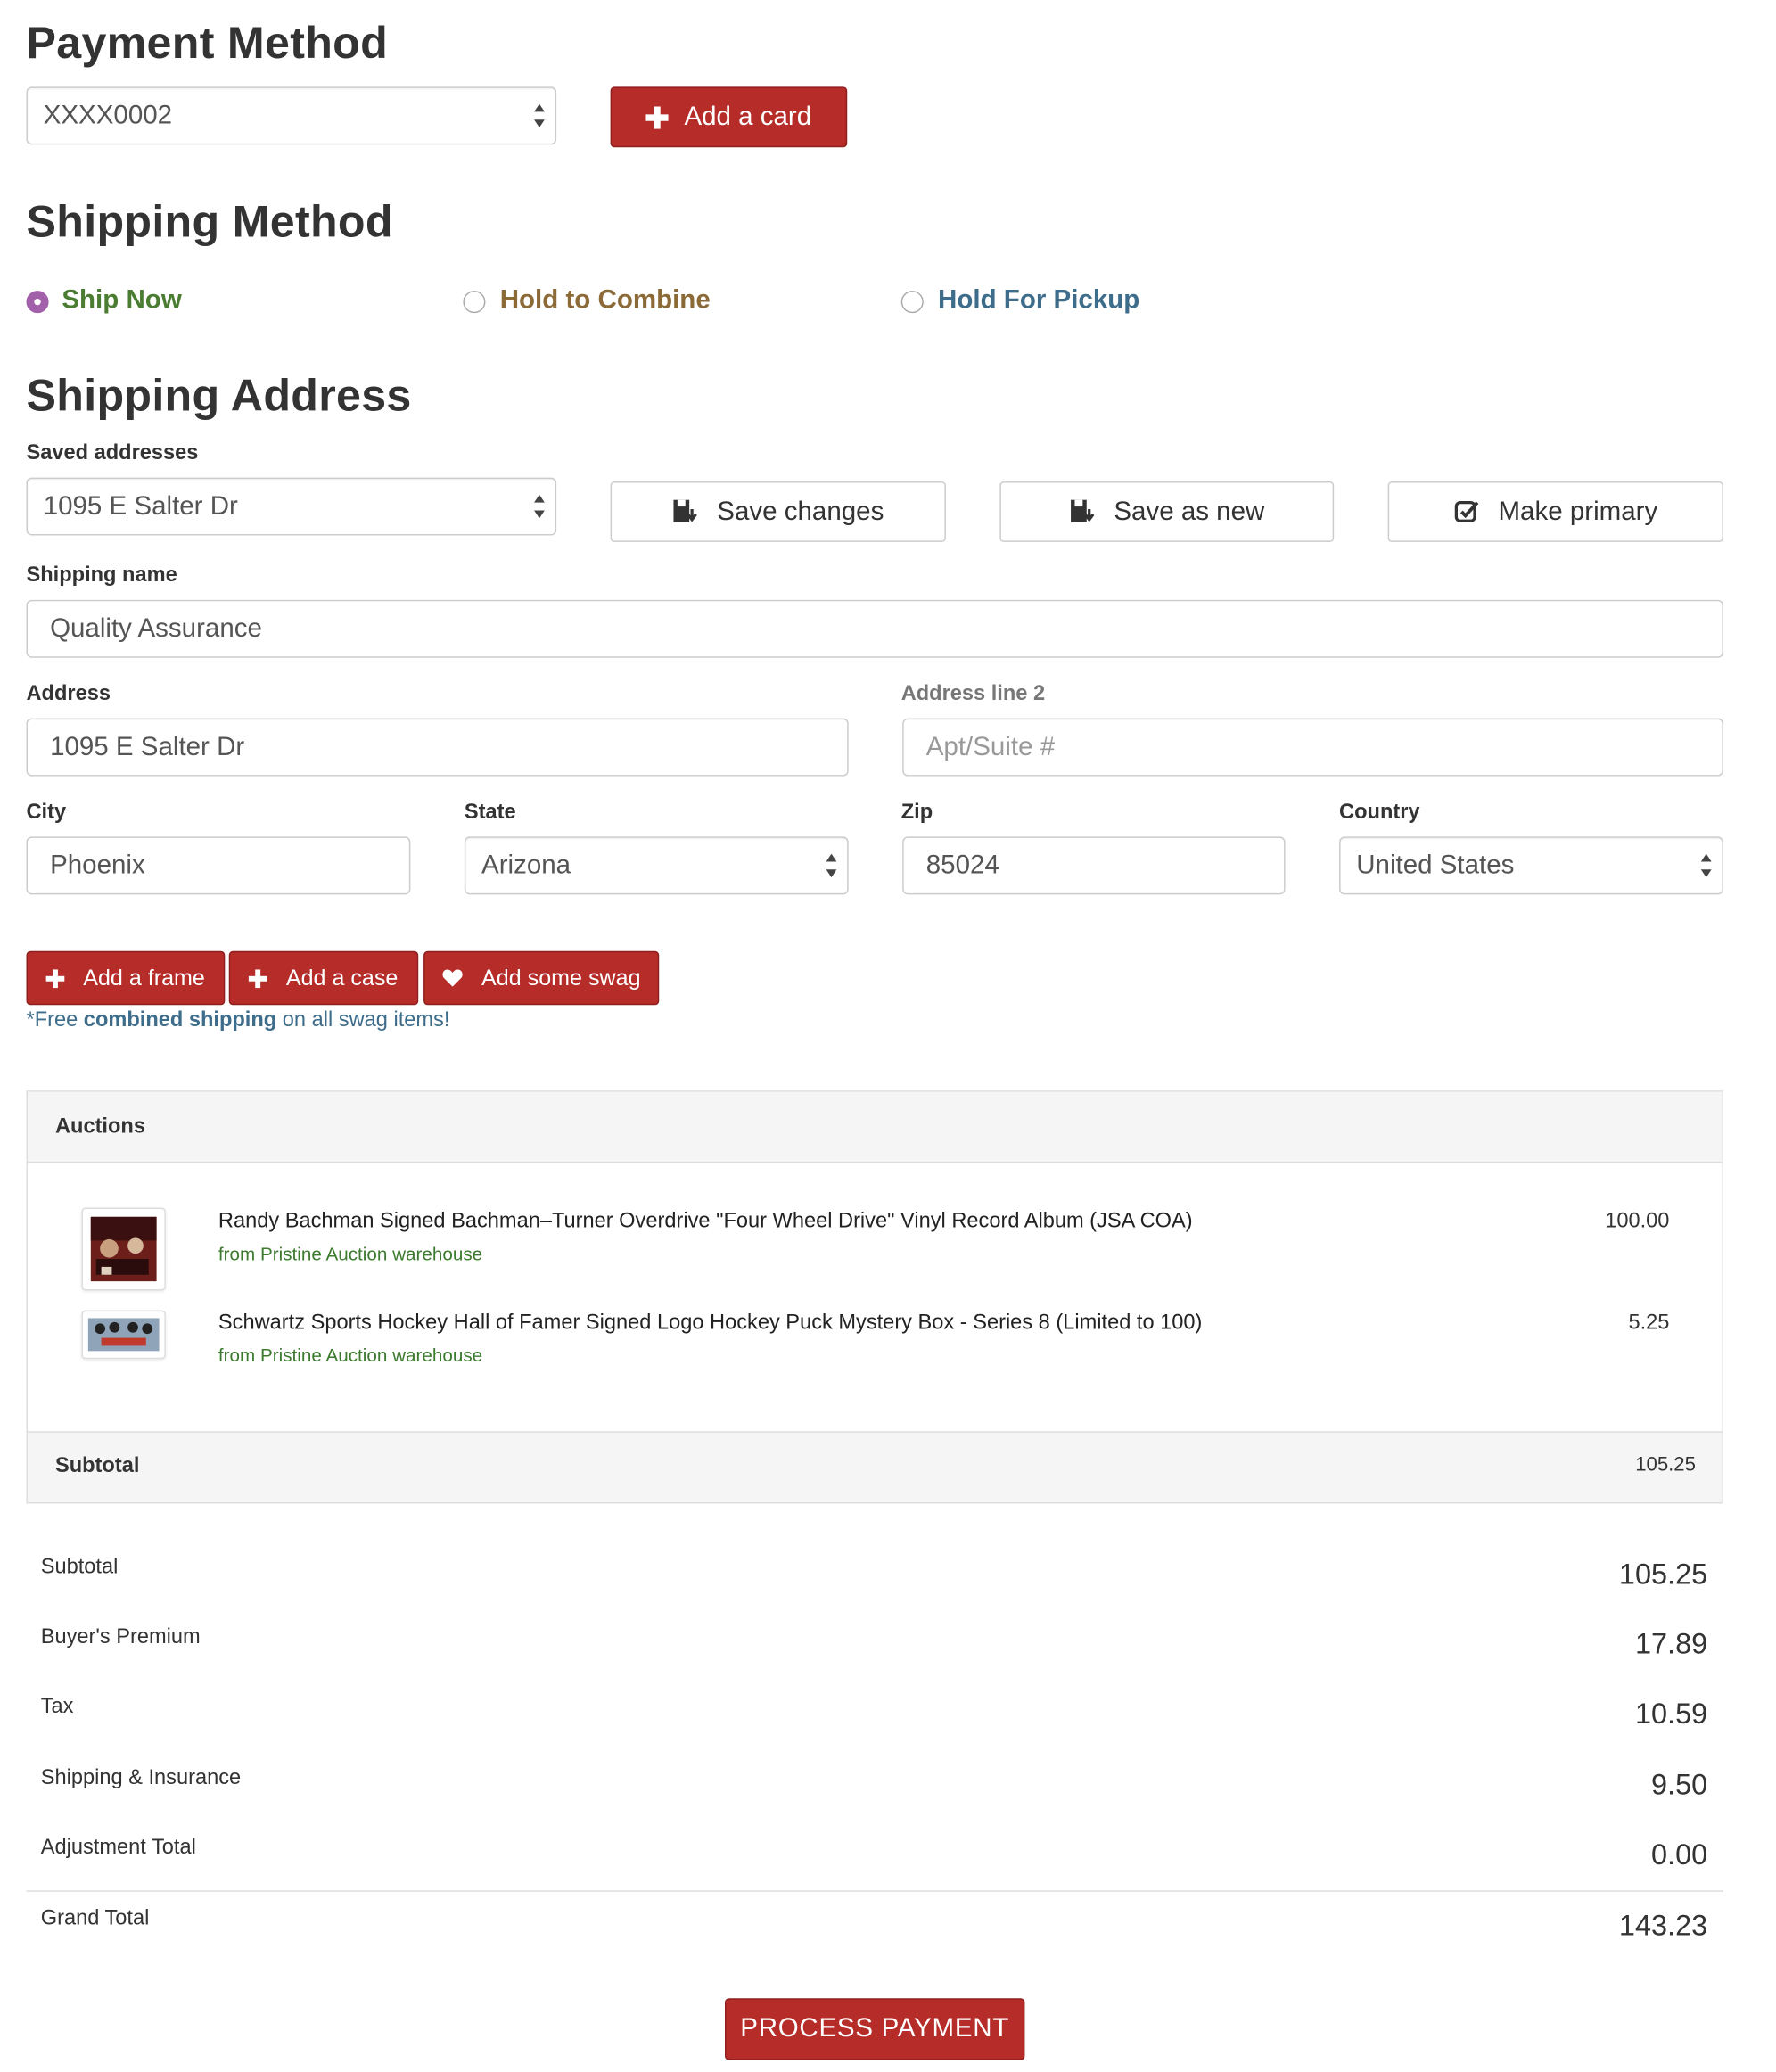 The height and width of the screenshot is (2072, 1776). What do you see at coordinates (875, 2029) in the screenshot?
I see `process-payment-button: PROCESS PAYMENT` at bounding box center [875, 2029].